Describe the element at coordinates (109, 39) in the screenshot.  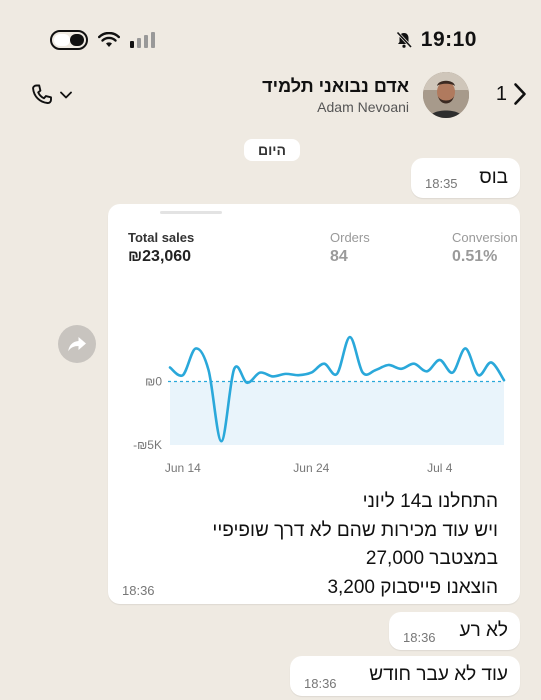
I see `wifi-icon` at that location.